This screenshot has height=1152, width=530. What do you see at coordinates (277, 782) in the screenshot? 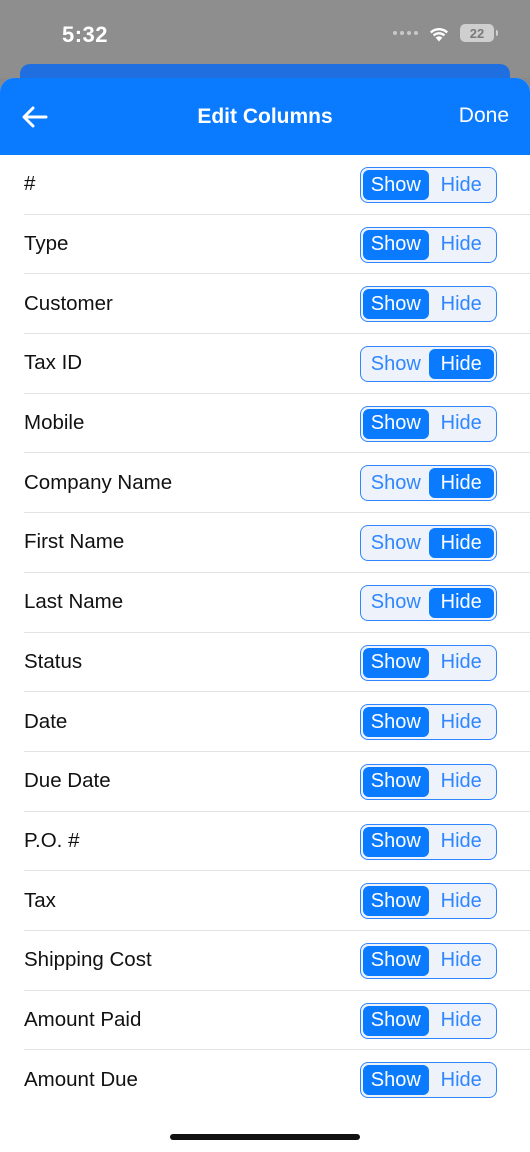
I see `column-row: Due Date Show Hide` at bounding box center [277, 782].